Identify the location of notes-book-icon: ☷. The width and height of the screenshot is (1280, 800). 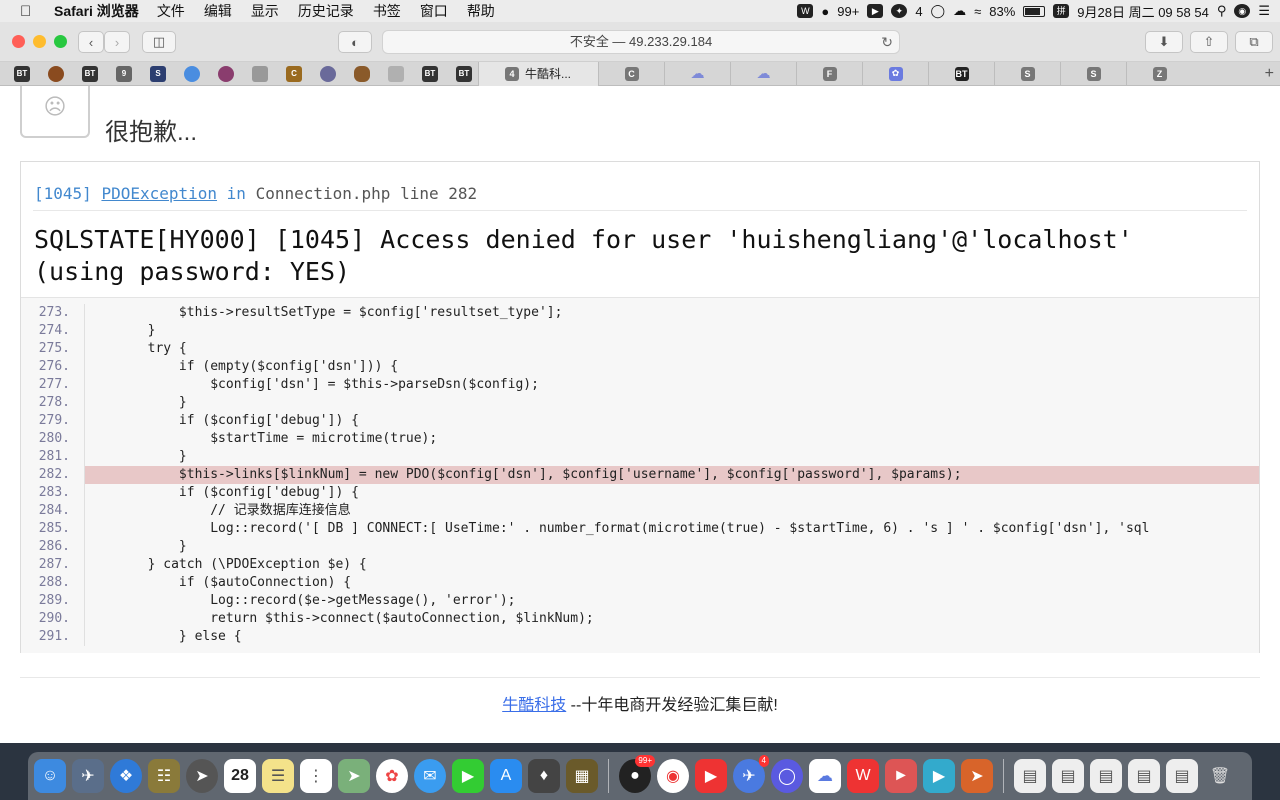
(164, 776).